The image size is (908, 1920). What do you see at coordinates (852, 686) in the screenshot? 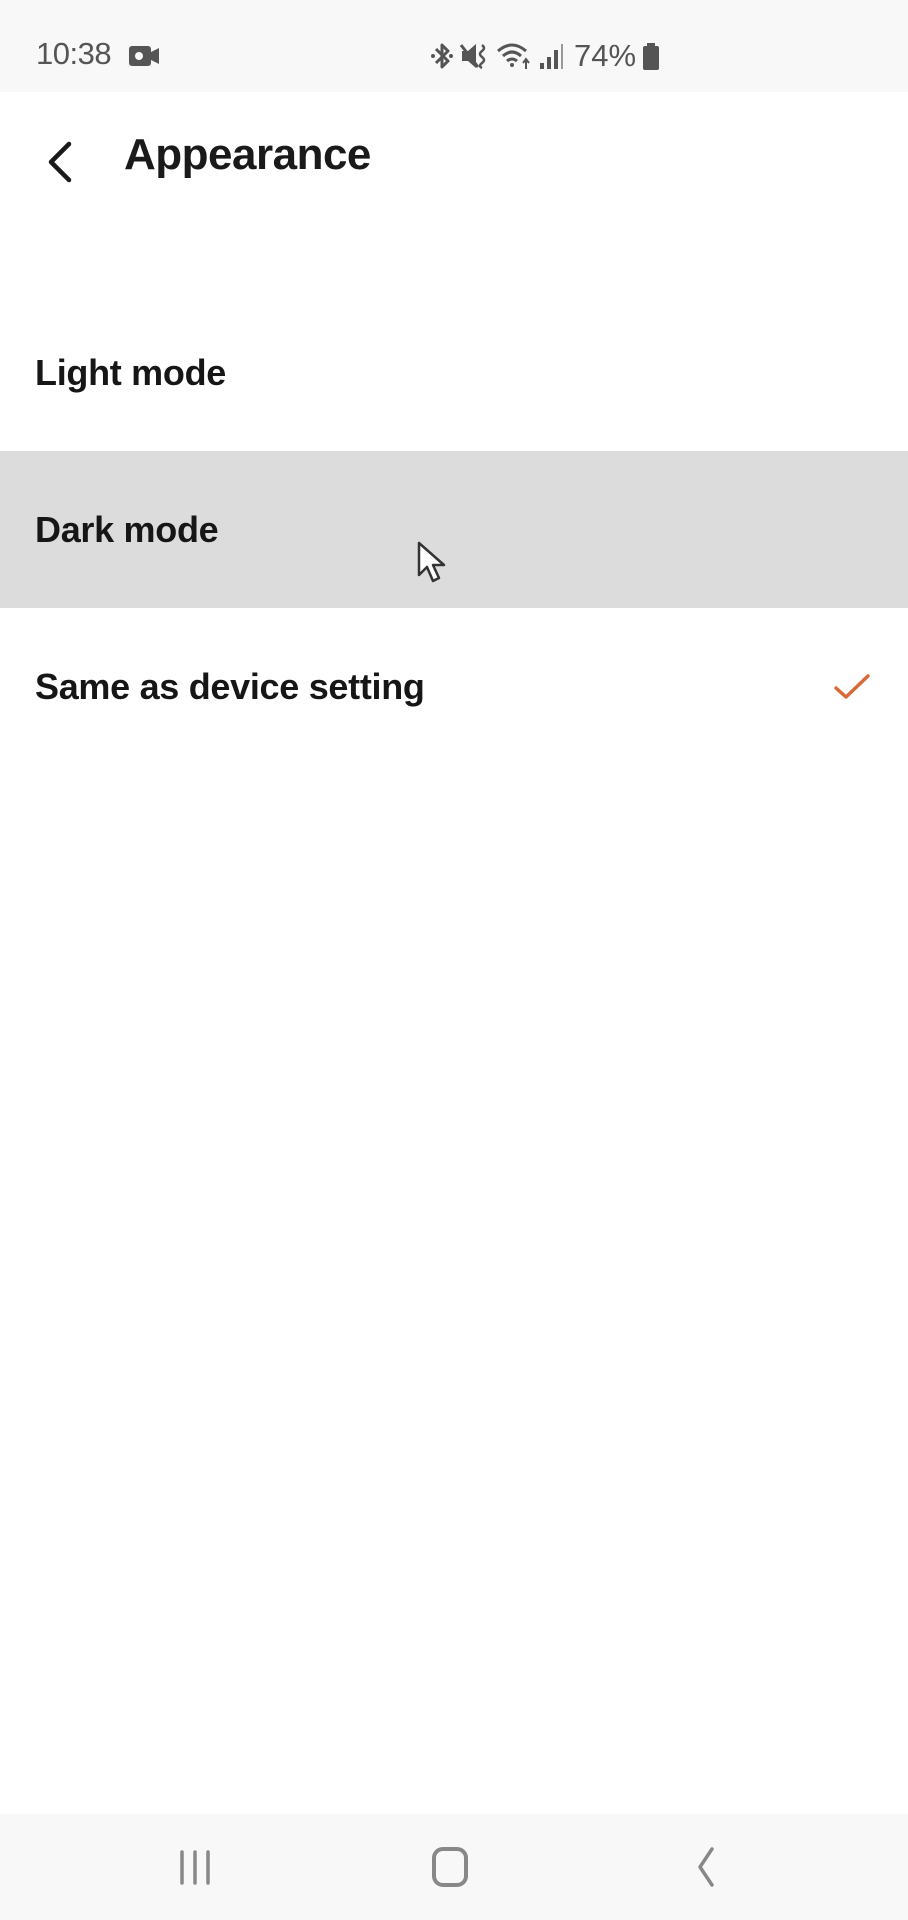
I see `checkmark-icon` at bounding box center [852, 686].